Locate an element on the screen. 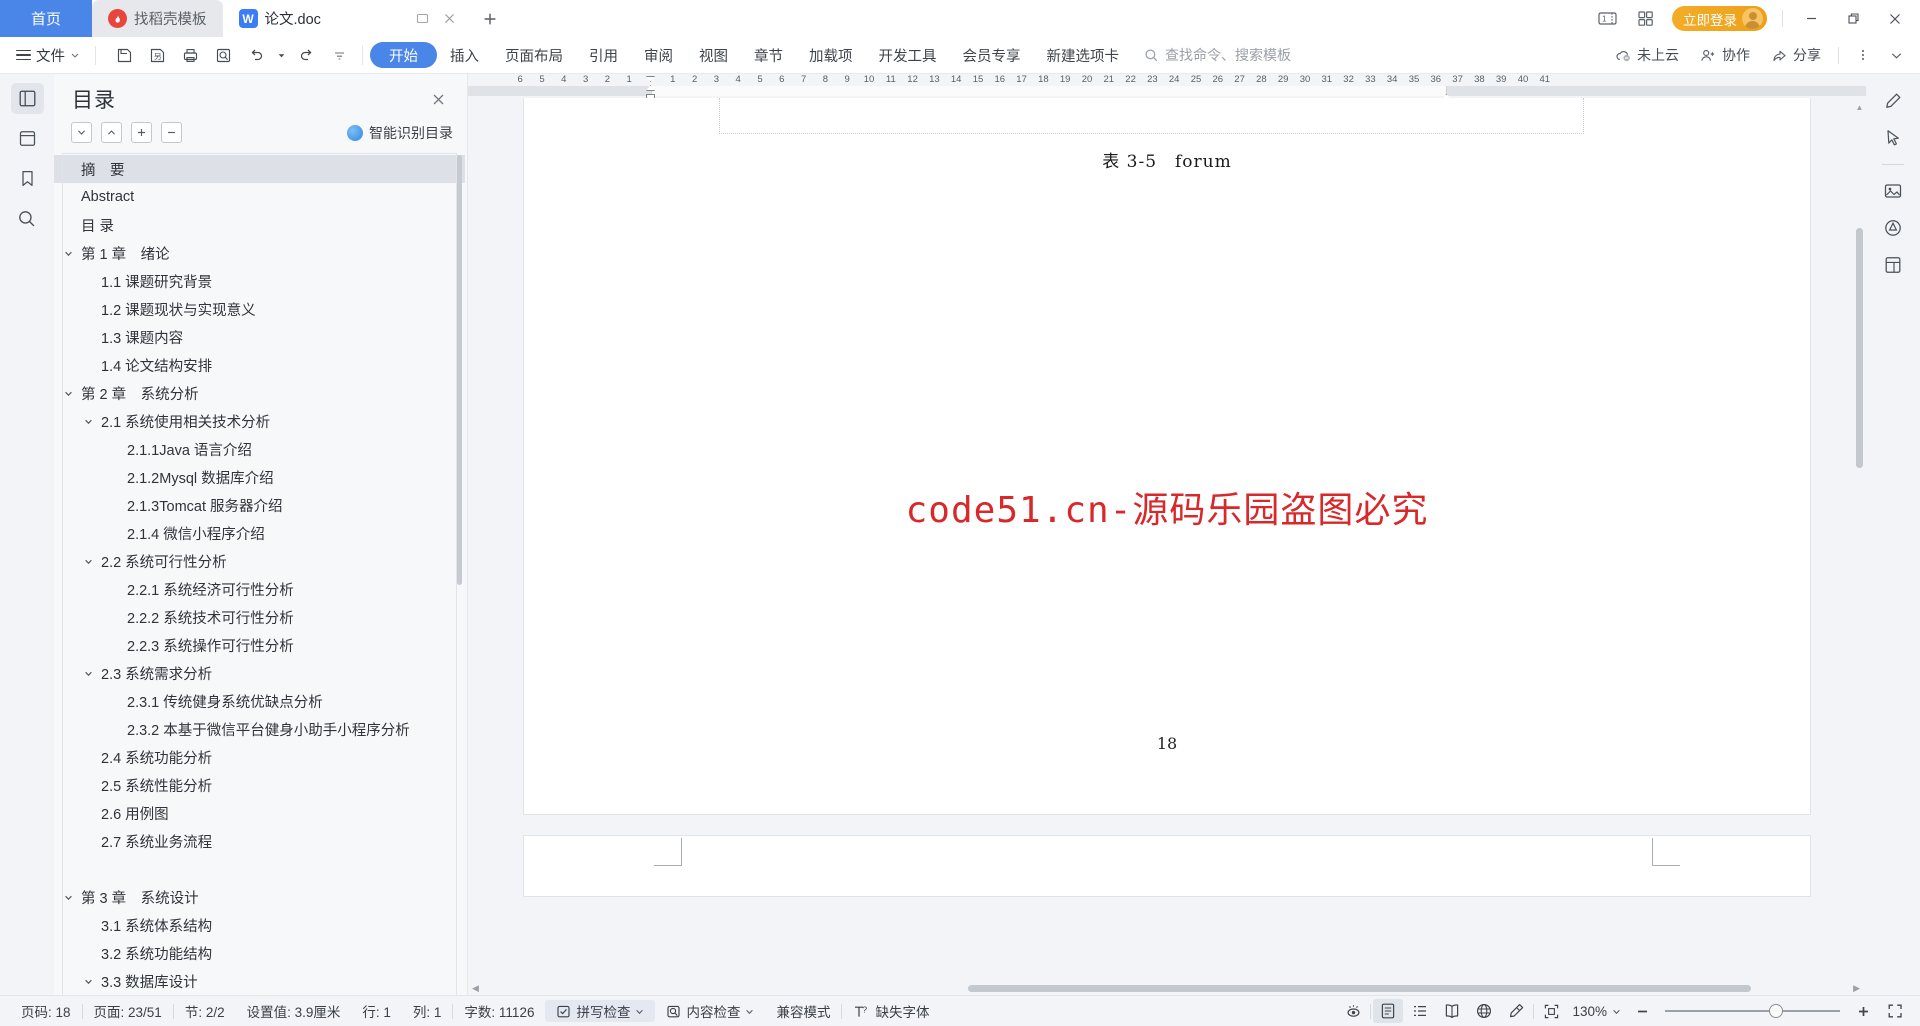  ribbon-tab-member: 会员专享 is located at coordinates (992, 55).